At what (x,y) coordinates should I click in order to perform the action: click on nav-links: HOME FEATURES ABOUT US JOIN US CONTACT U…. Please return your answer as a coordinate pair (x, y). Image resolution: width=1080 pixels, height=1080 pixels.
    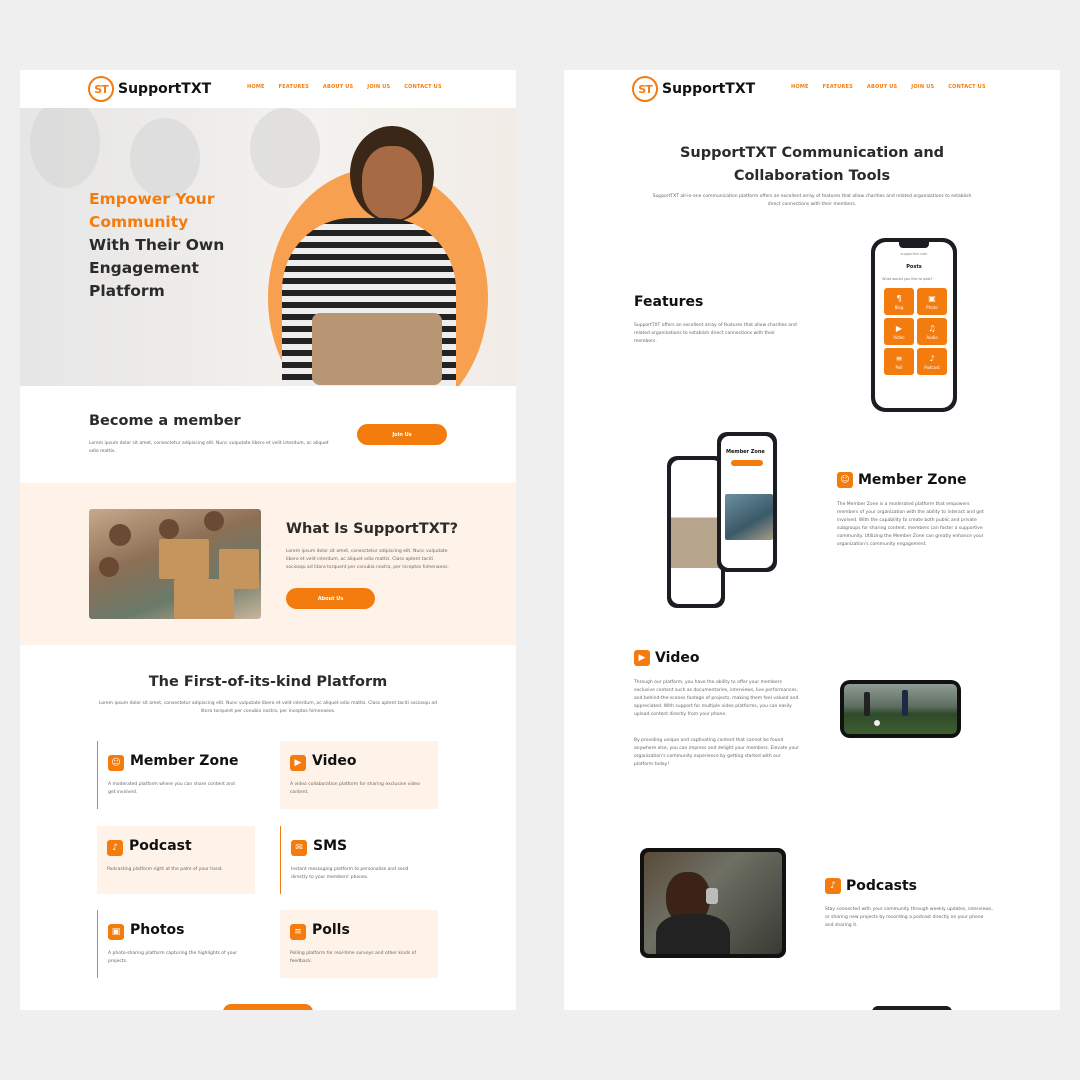
    Looking at the image, I should click on (344, 87).